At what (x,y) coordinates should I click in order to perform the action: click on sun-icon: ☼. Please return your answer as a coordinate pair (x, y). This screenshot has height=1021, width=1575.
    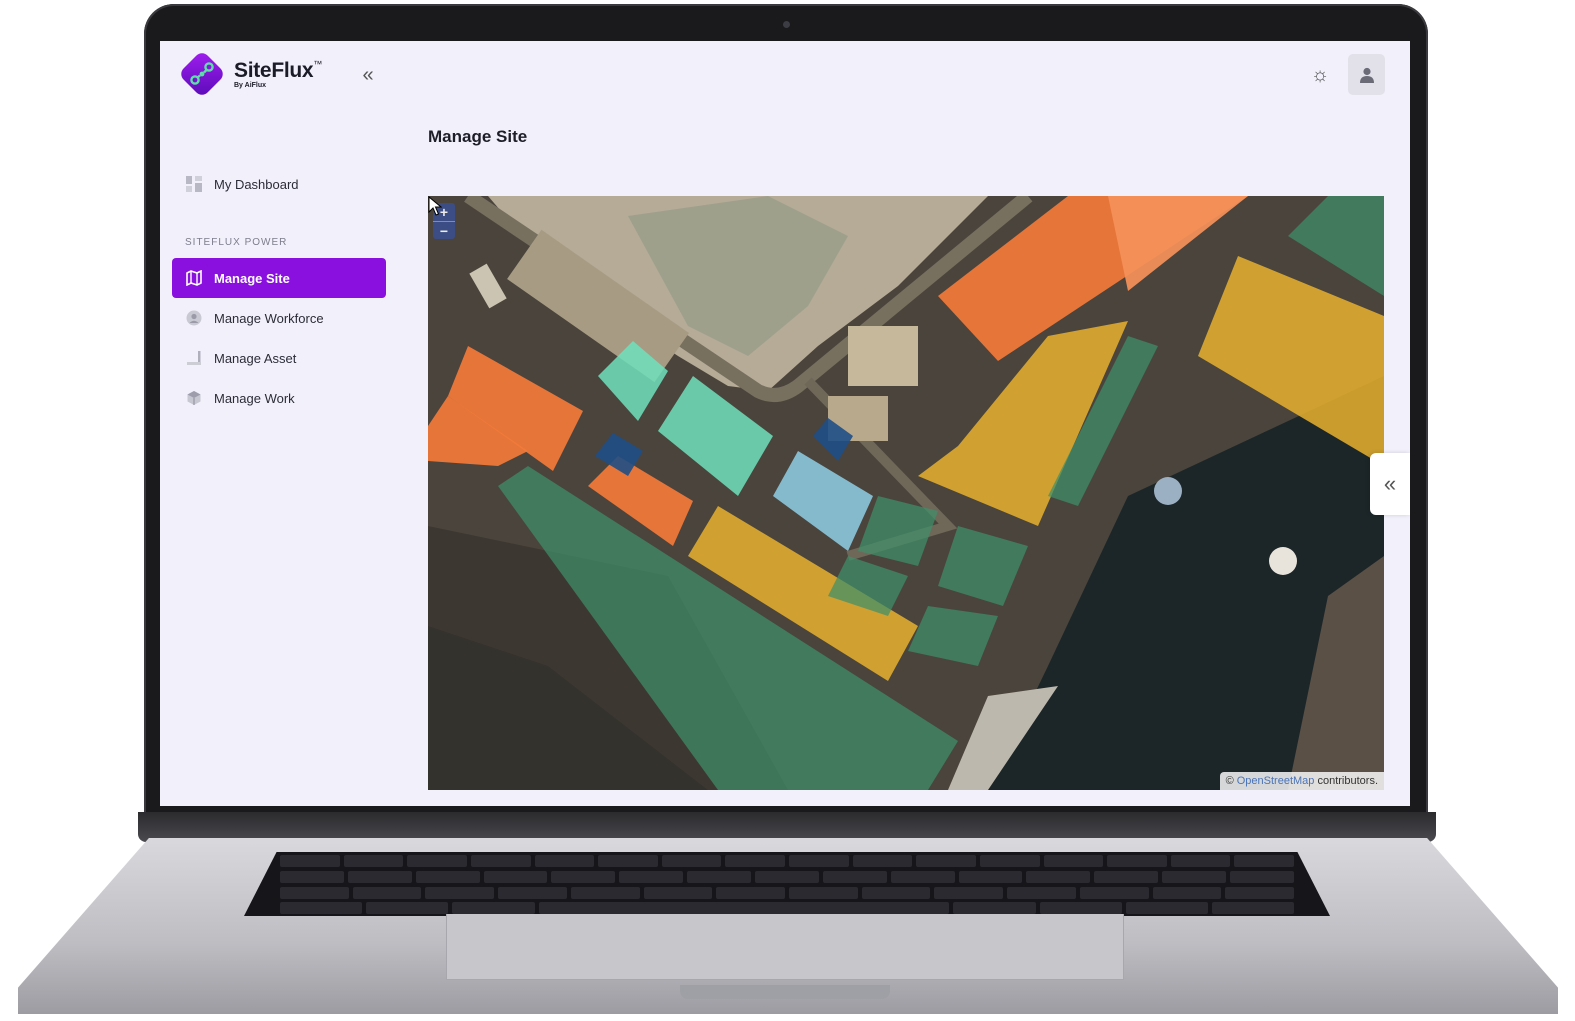
    Looking at the image, I should click on (1320, 75).